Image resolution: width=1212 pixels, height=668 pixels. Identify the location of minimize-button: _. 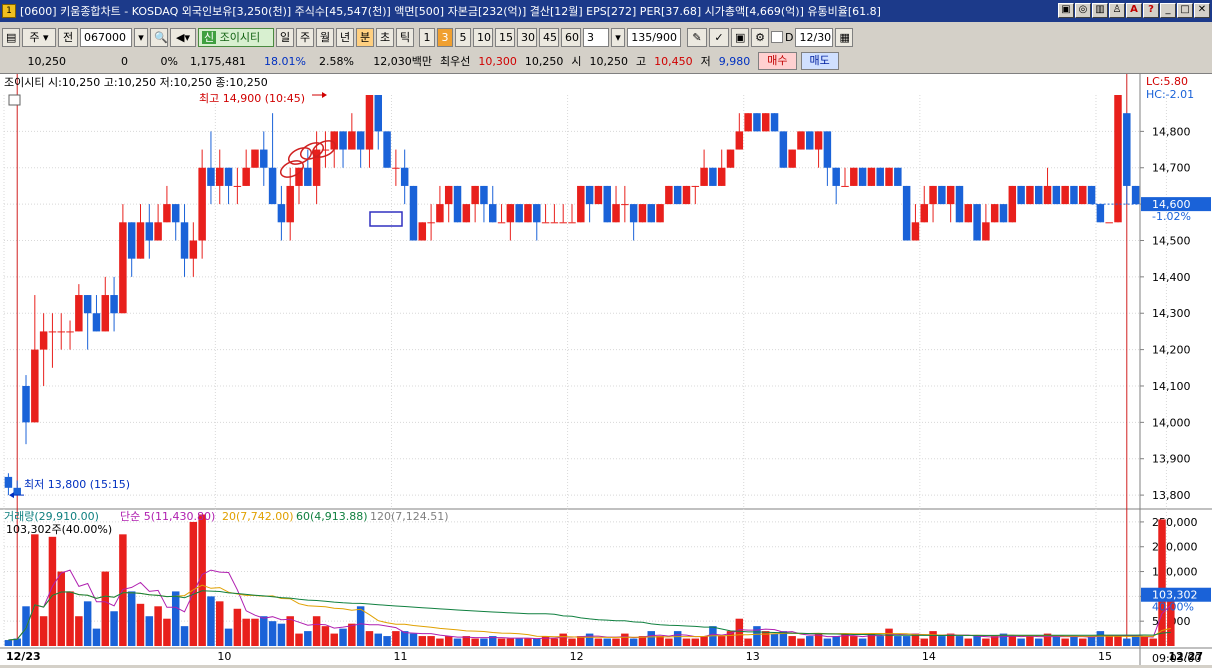
(1168, 10).